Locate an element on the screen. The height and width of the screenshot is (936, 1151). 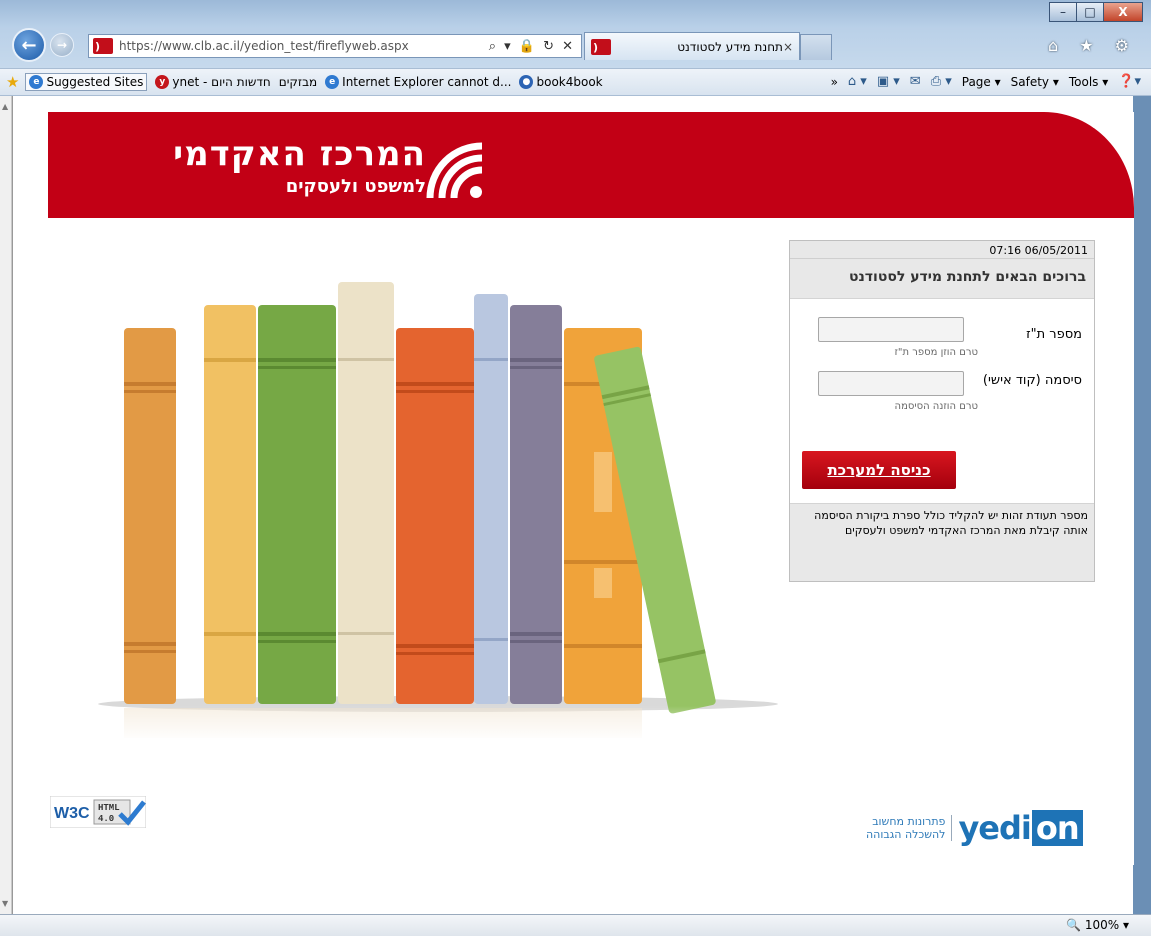
home-favorites-settings-icons: ⌂ ★ ⚙ is located at coordinates (1092, 45).